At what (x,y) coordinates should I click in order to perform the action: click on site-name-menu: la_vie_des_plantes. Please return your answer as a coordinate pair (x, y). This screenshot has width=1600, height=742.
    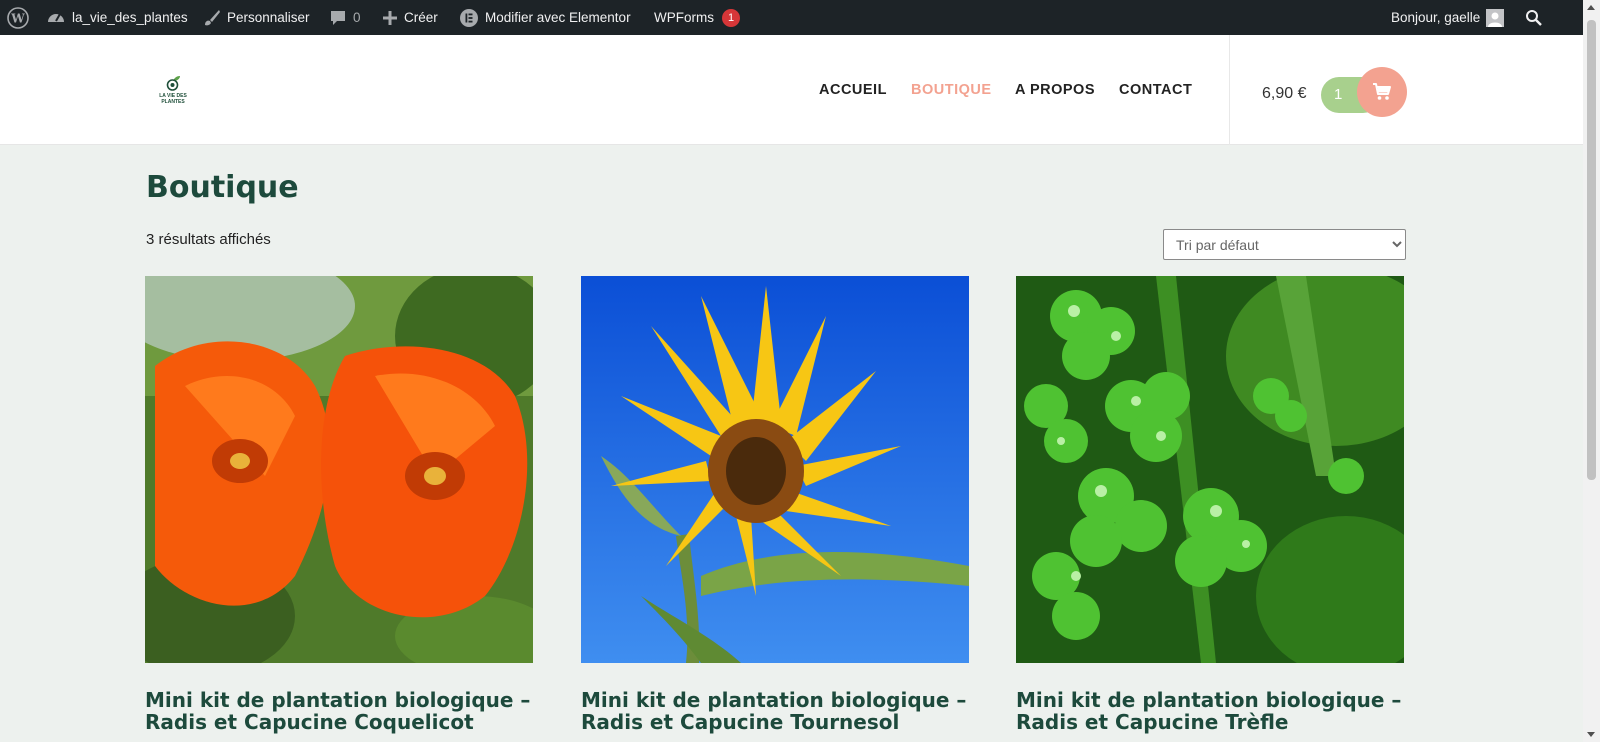
    Looking at the image, I should click on (117, 17).